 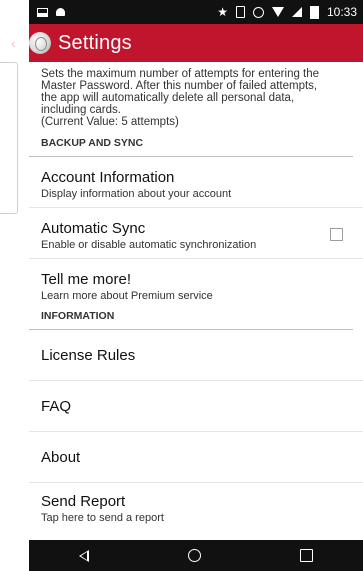 I want to click on section-header-information: INFORMATION, so click(x=191, y=318).